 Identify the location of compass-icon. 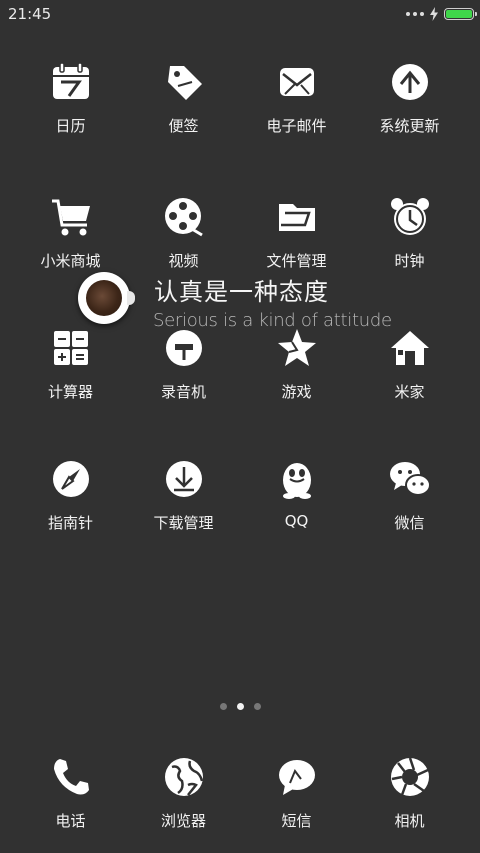
(70, 479).